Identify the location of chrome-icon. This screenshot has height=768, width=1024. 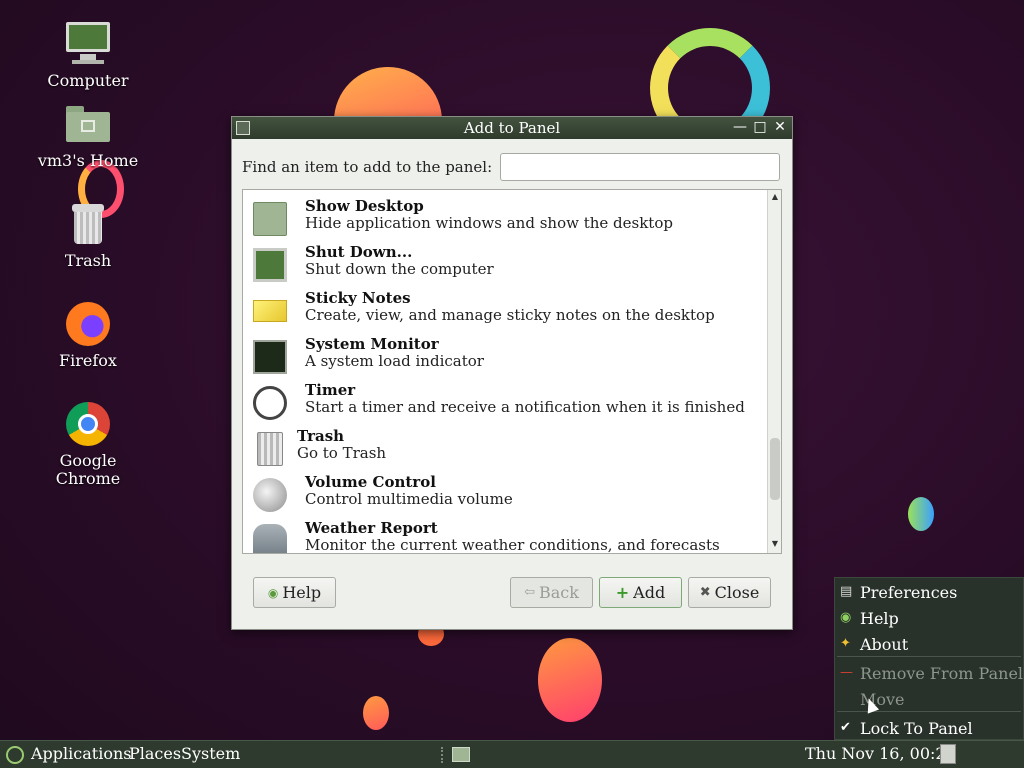
(88, 424).